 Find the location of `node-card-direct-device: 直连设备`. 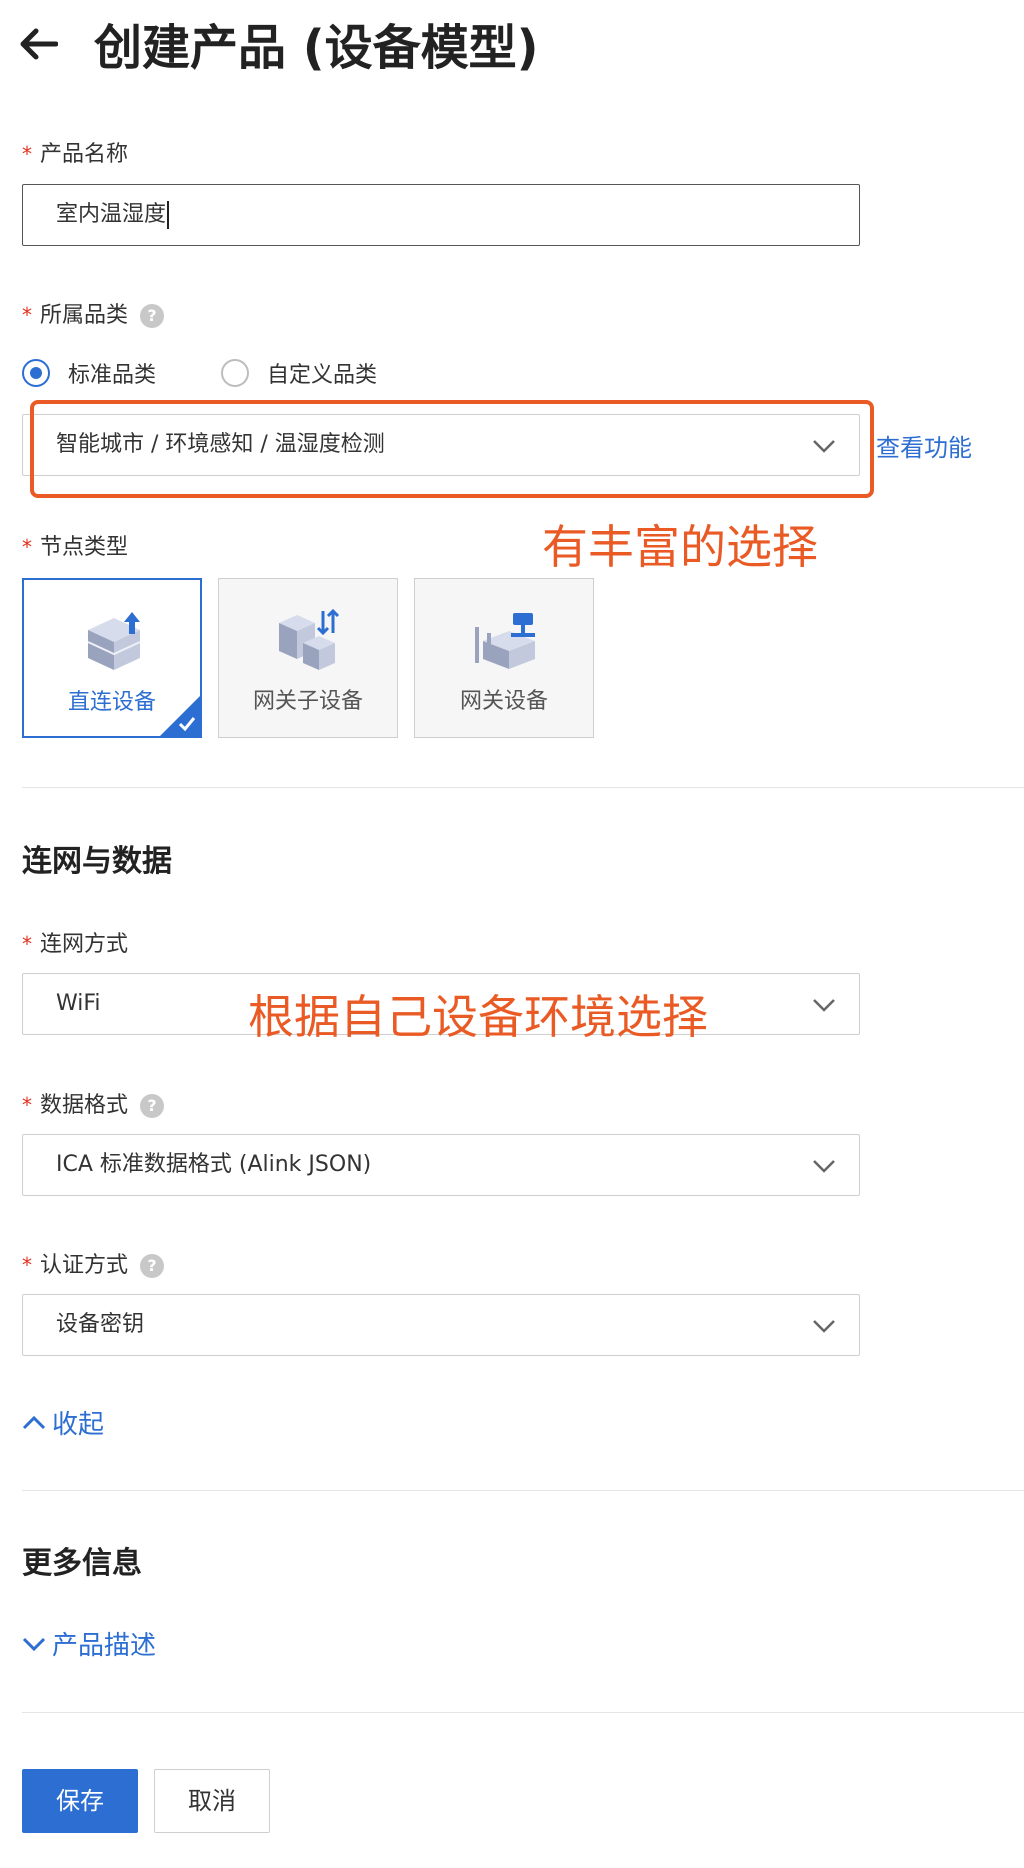

node-card-direct-device: 直连设备 is located at coordinates (112, 658).